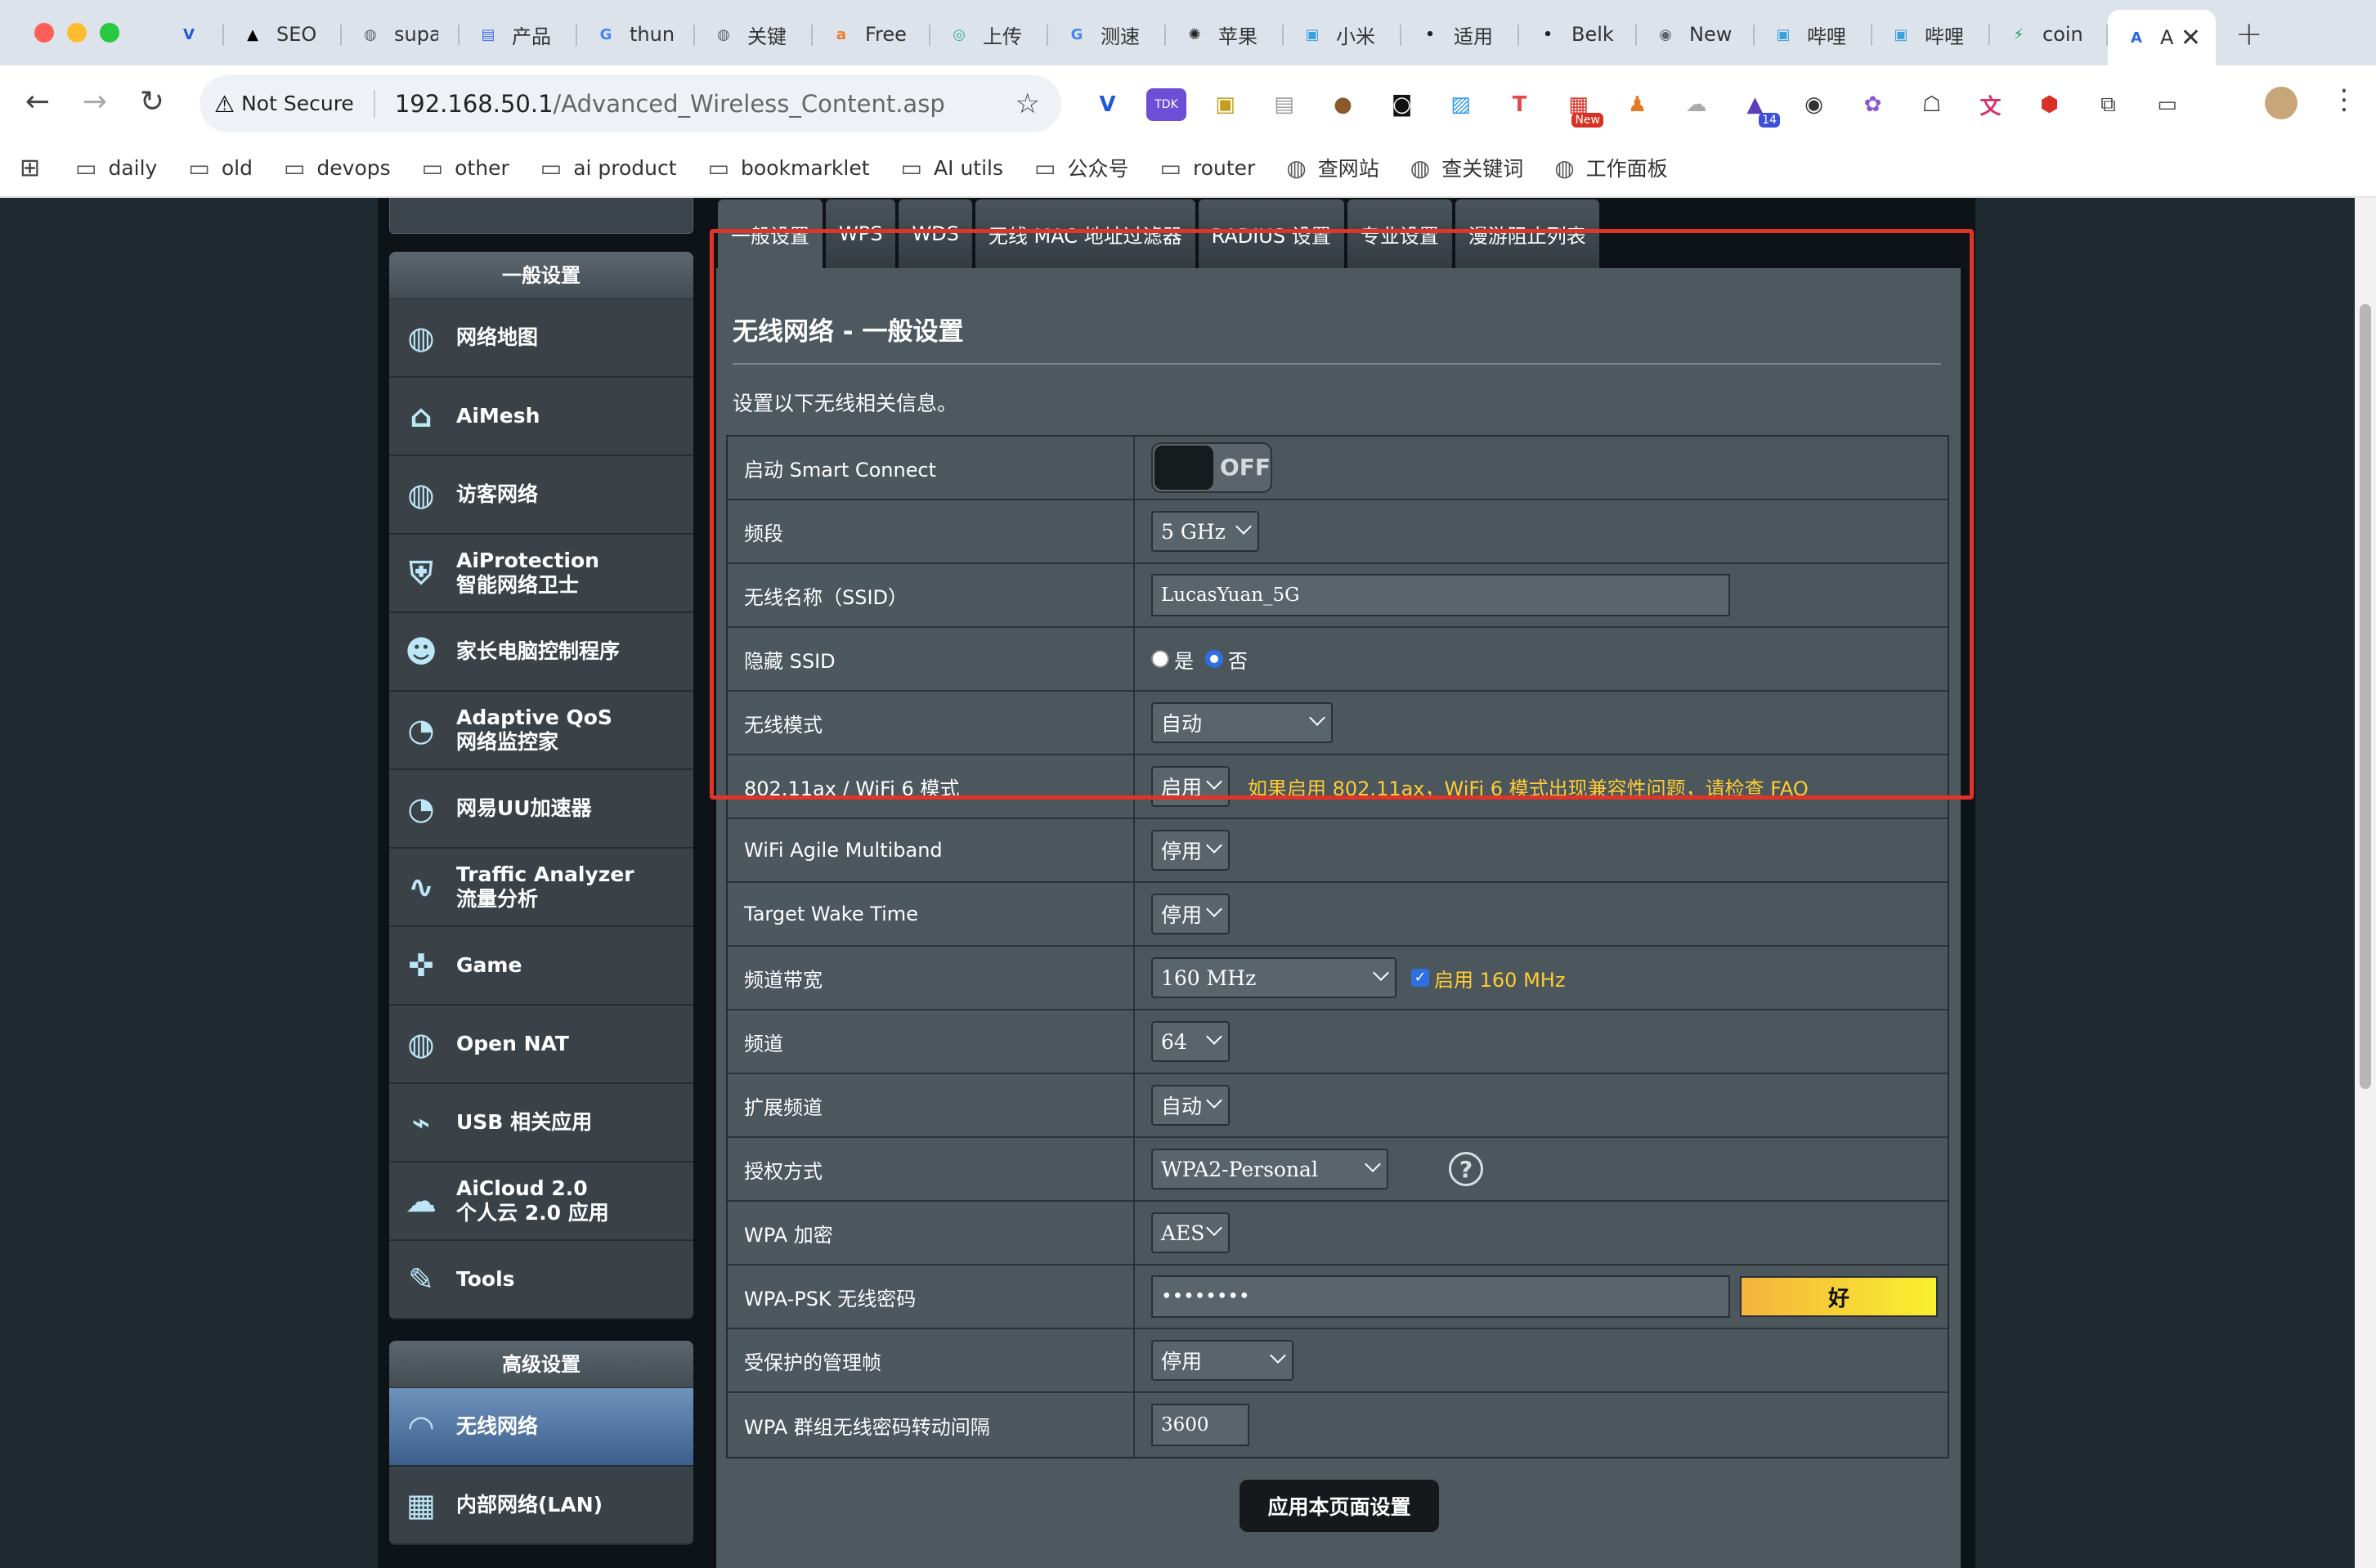 This screenshot has width=2376, height=1568. I want to click on browser-tab: a Free, so click(871, 34).